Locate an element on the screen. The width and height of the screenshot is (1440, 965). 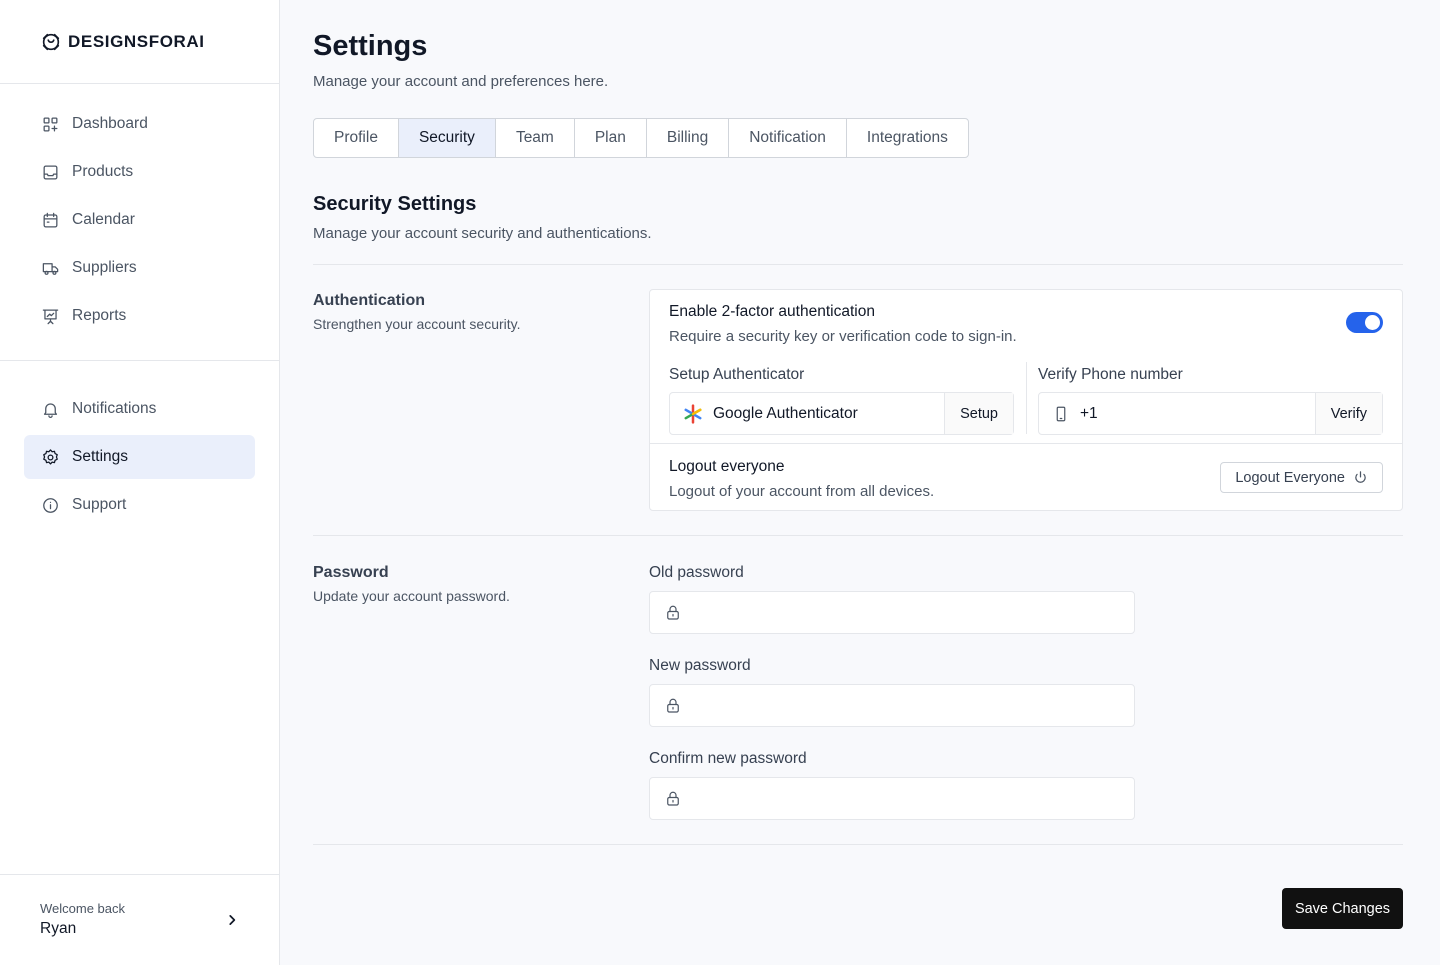
user-info: Welcome back Ryan is located at coordinates (82, 919).